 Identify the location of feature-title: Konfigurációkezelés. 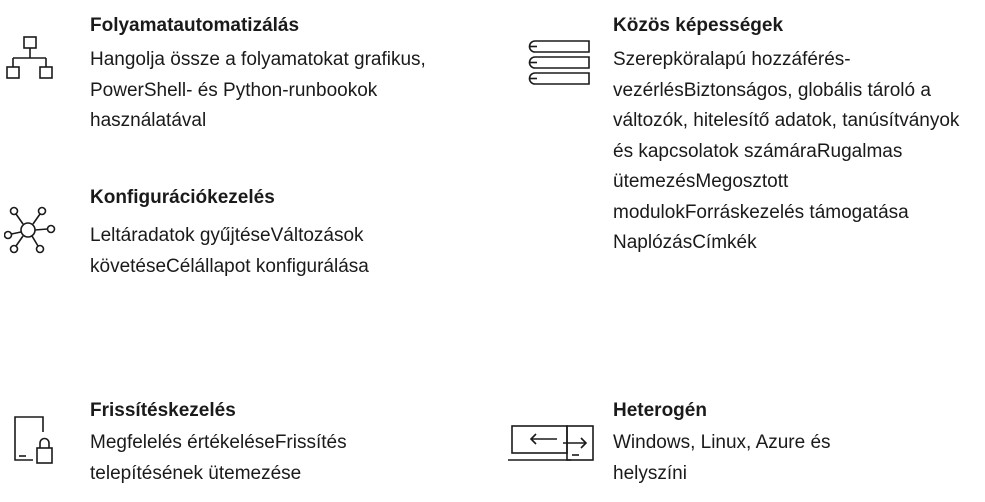
(182, 197).